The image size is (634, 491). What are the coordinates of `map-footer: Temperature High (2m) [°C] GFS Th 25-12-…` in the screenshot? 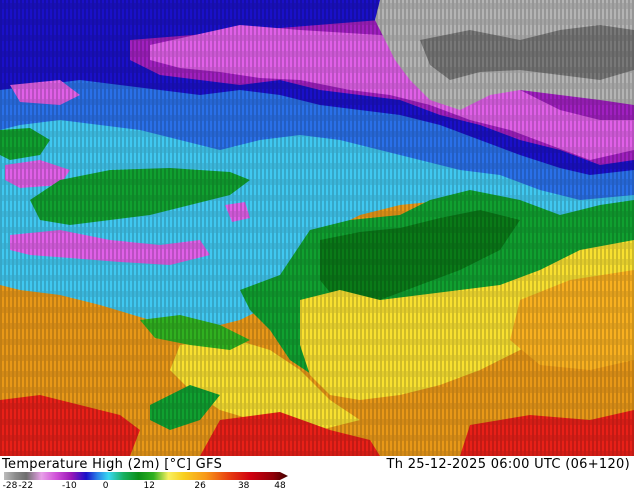 It's located at (317, 473).